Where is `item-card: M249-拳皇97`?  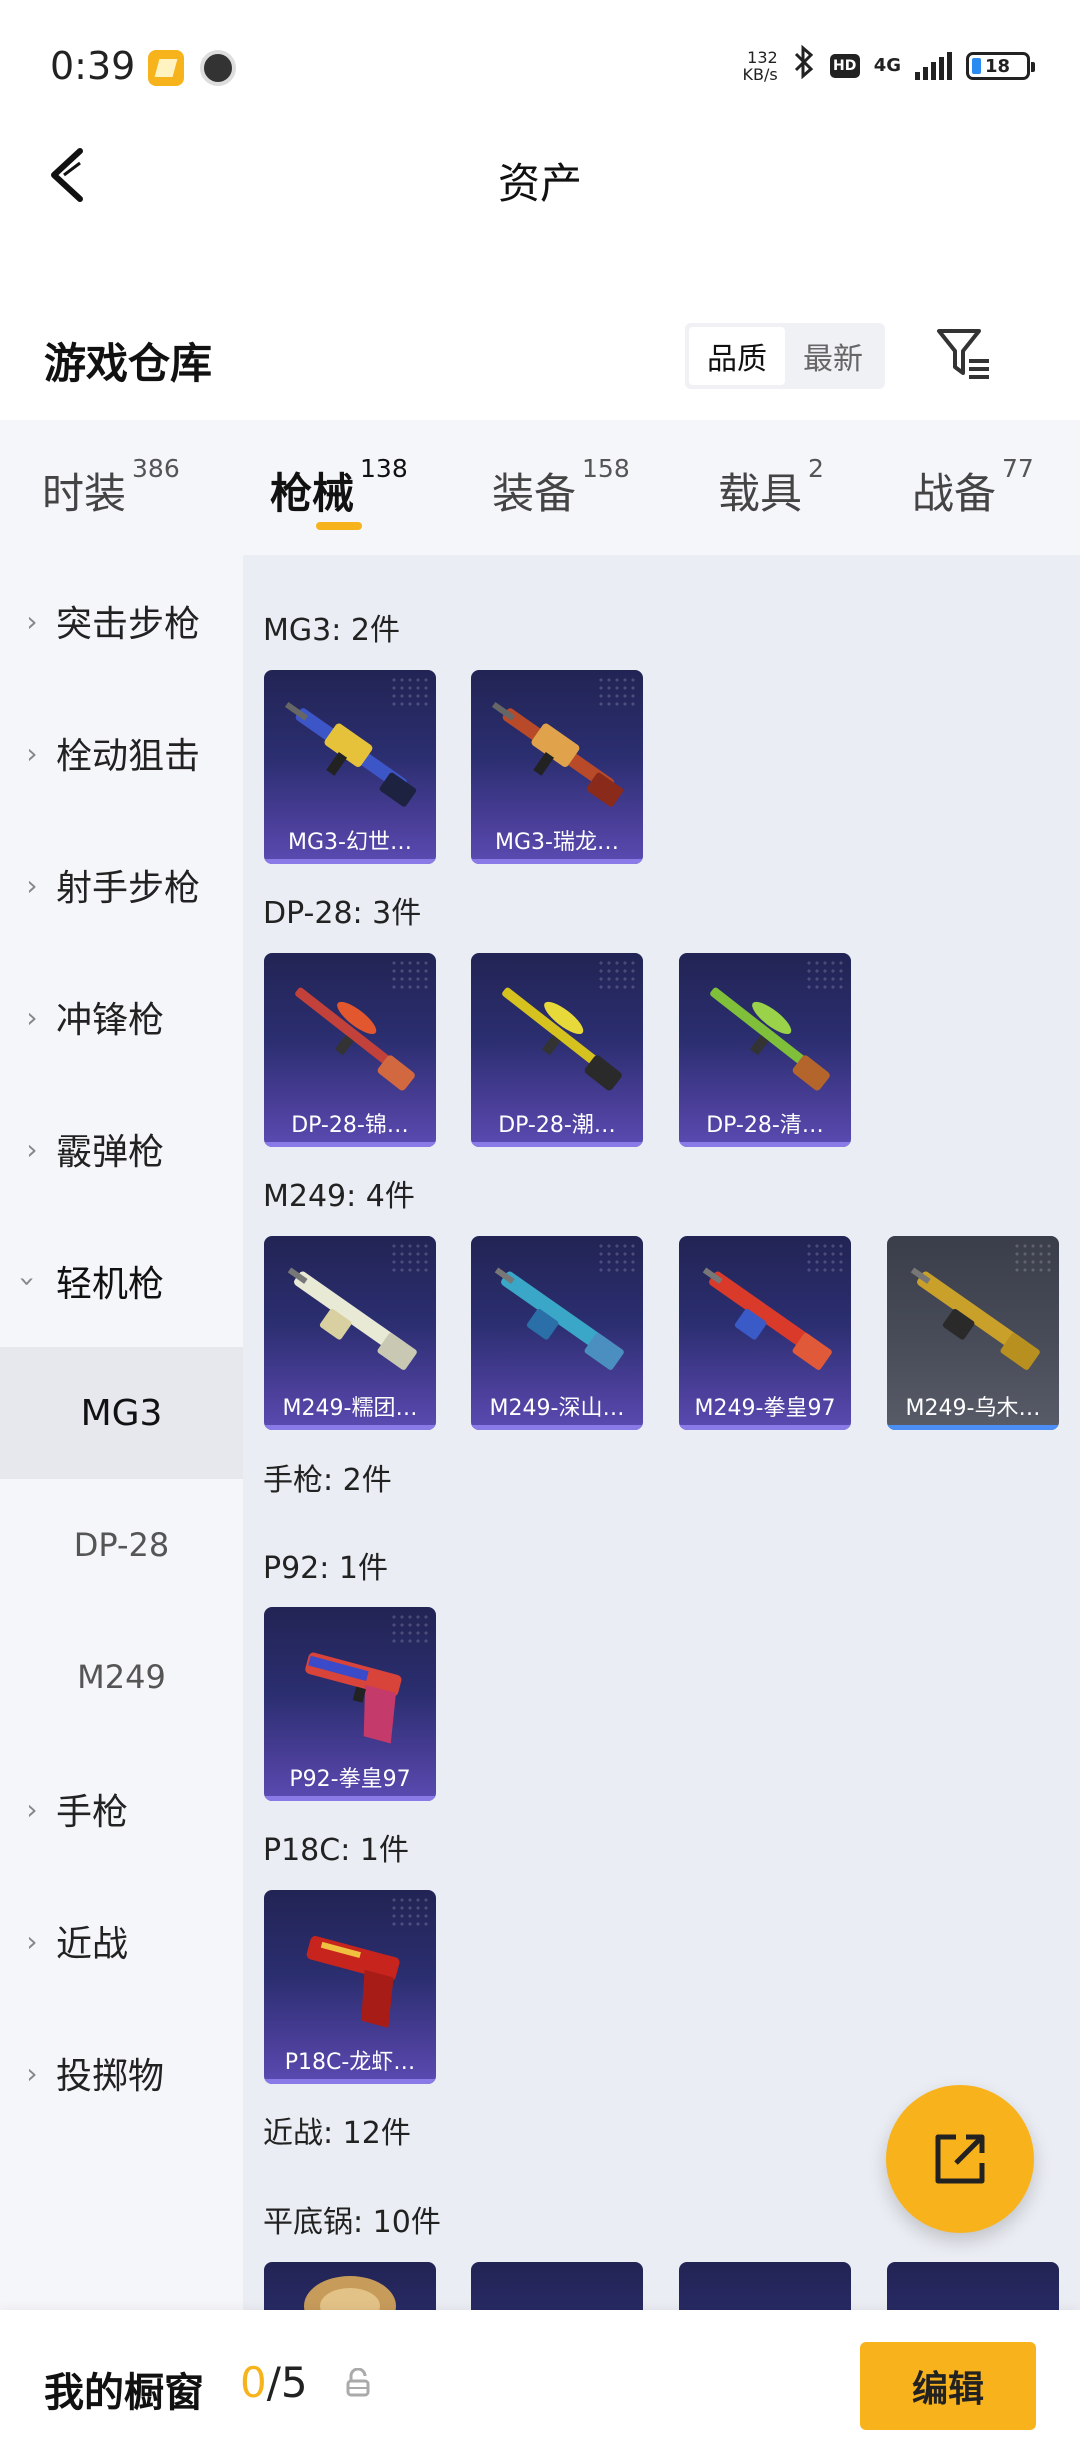 item-card: M249-拳皇97 is located at coordinates (765, 1333).